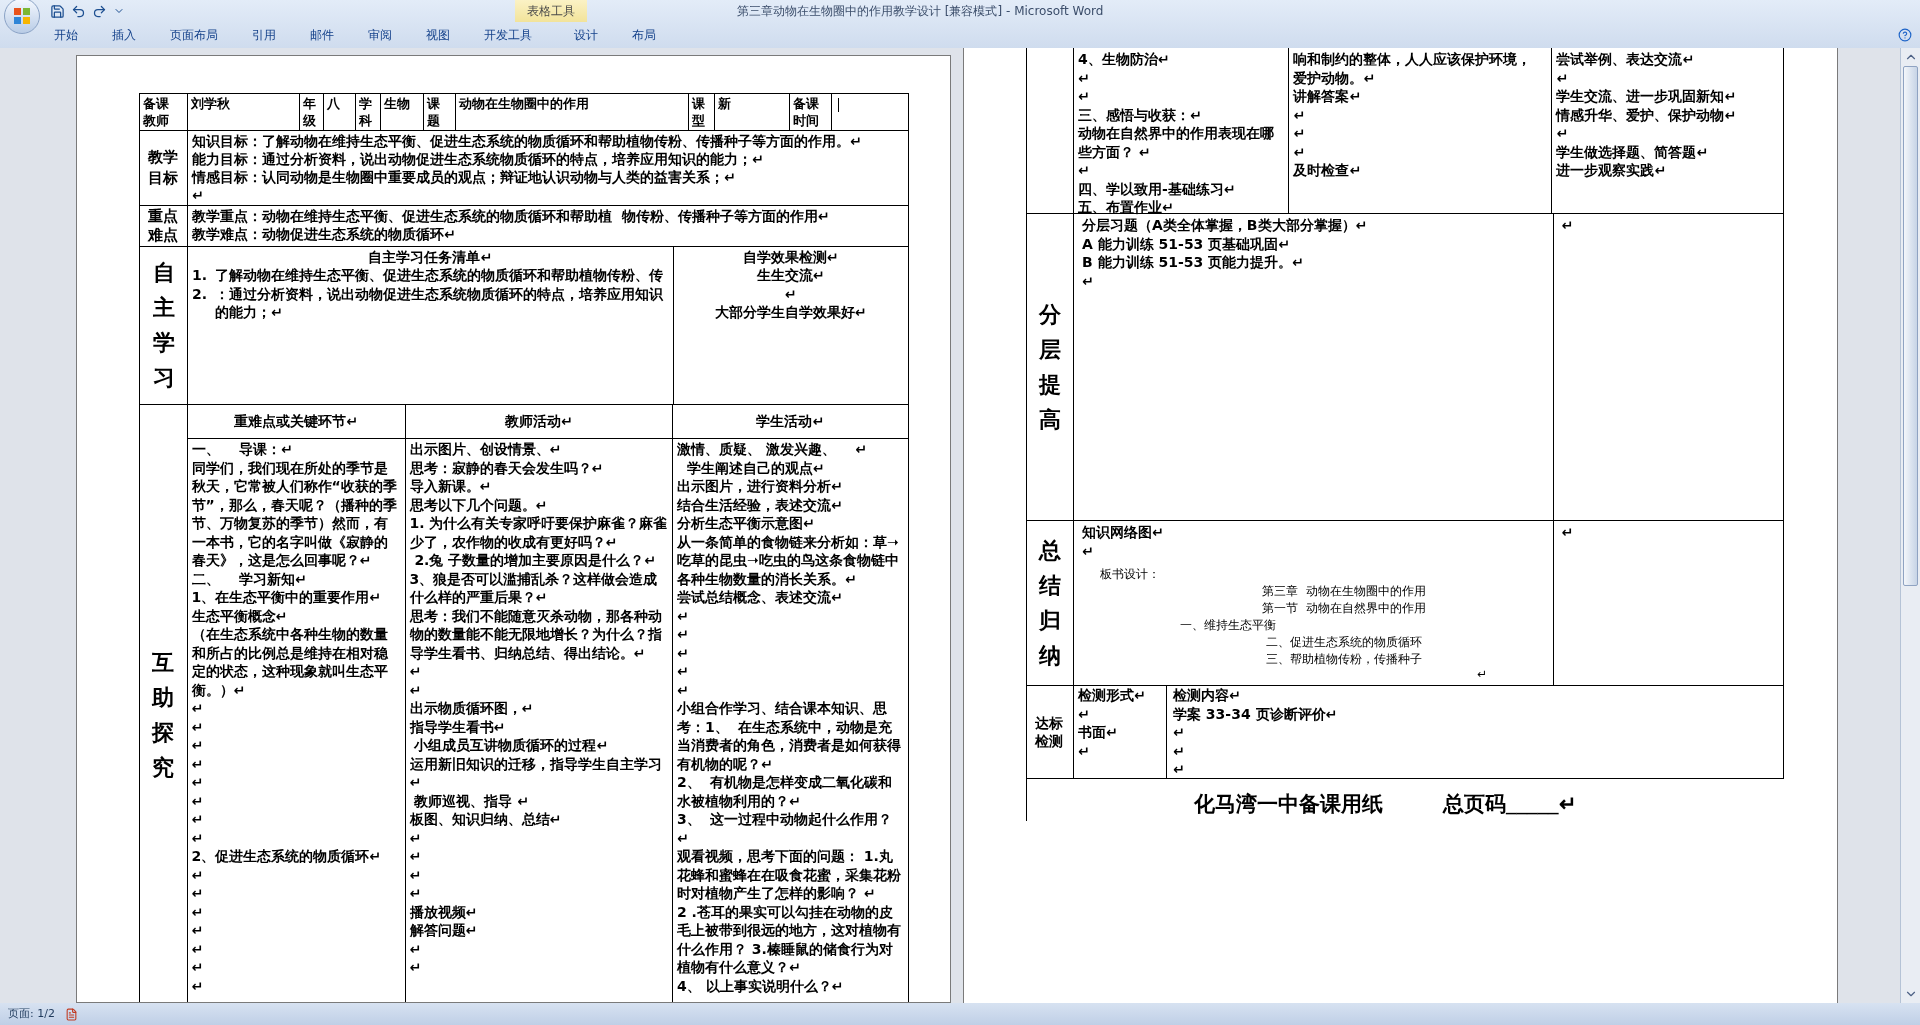  I want to click on scrollbar-thumb, so click(1910, 326).